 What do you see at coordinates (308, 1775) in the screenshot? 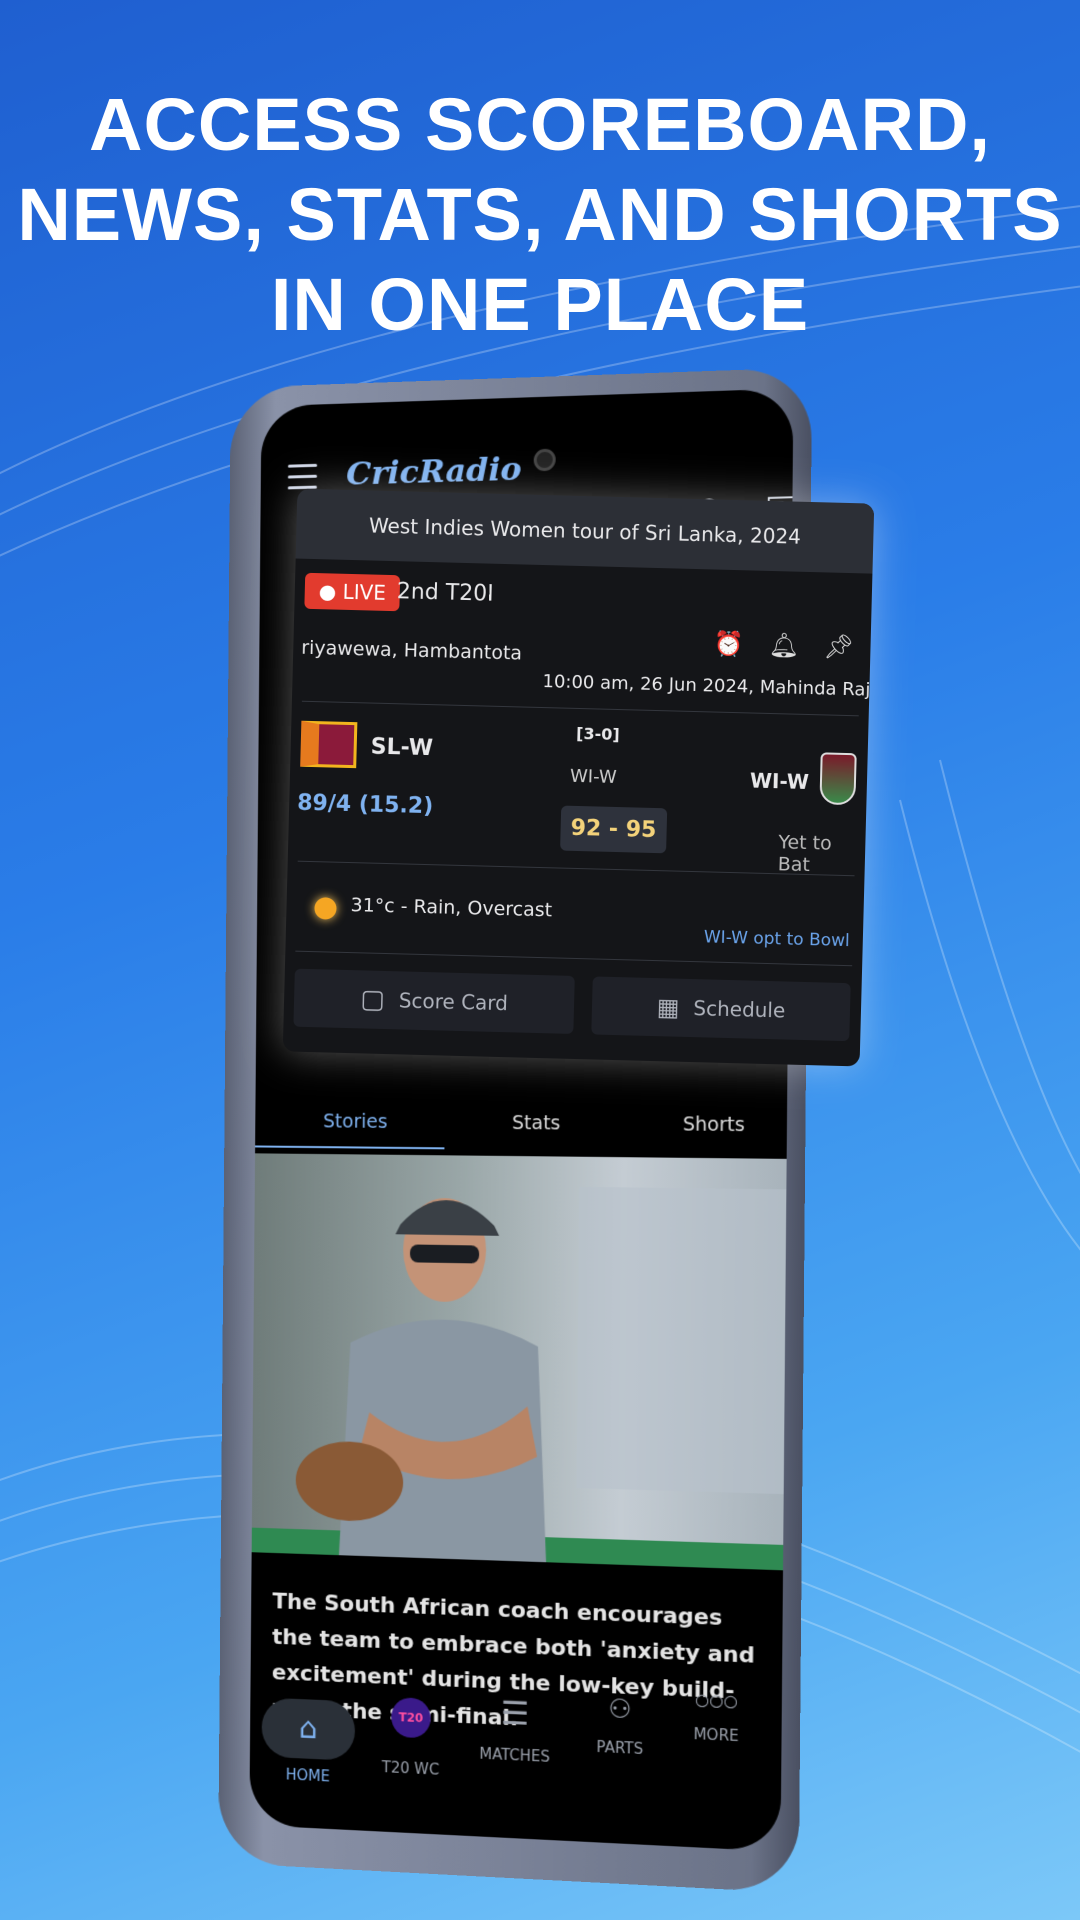
I see `nav-label: HOME` at bounding box center [308, 1775].